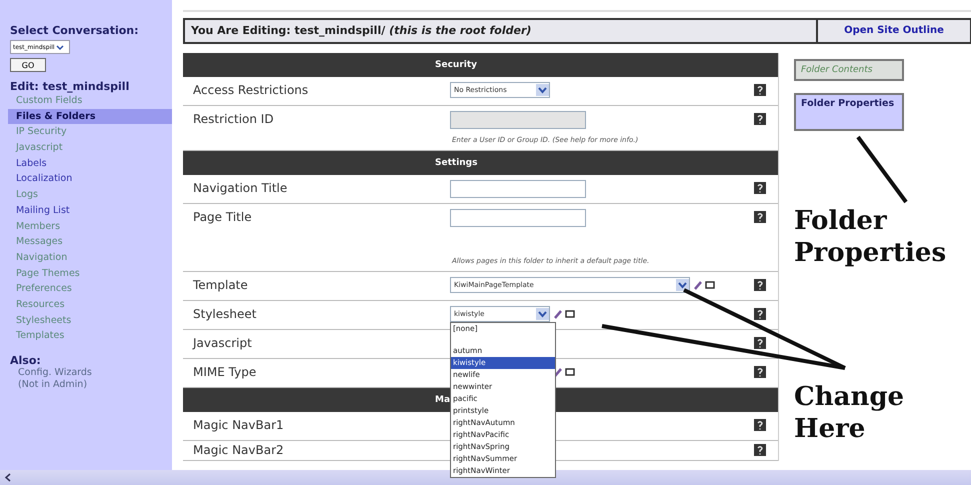 This screenshot has width=971, height=485. I want to click on field-label: MIME Type, so click(225, 372).